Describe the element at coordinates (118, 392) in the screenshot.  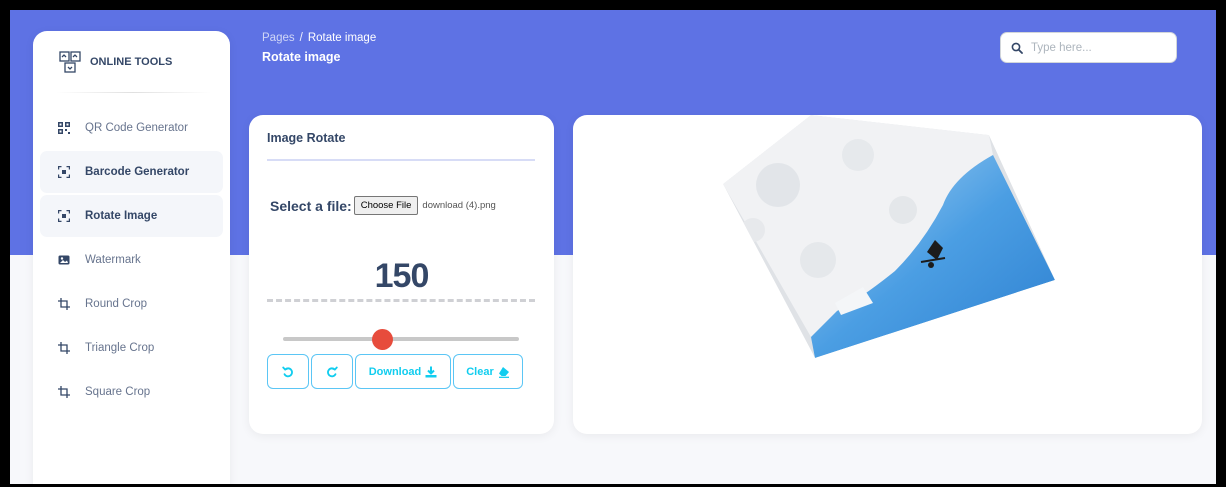
I see `sidebar-item-label: Square Crop` at that location.